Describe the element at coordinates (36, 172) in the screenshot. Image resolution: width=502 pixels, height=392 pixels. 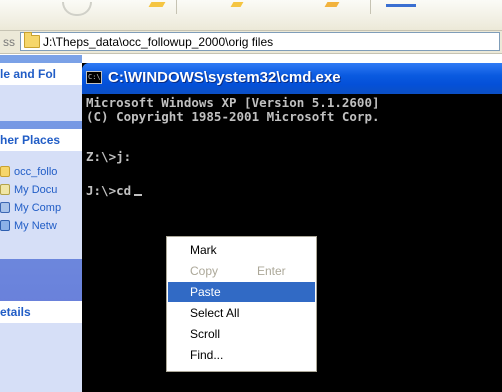
I see `other-places-label: occ_follo` at that location.